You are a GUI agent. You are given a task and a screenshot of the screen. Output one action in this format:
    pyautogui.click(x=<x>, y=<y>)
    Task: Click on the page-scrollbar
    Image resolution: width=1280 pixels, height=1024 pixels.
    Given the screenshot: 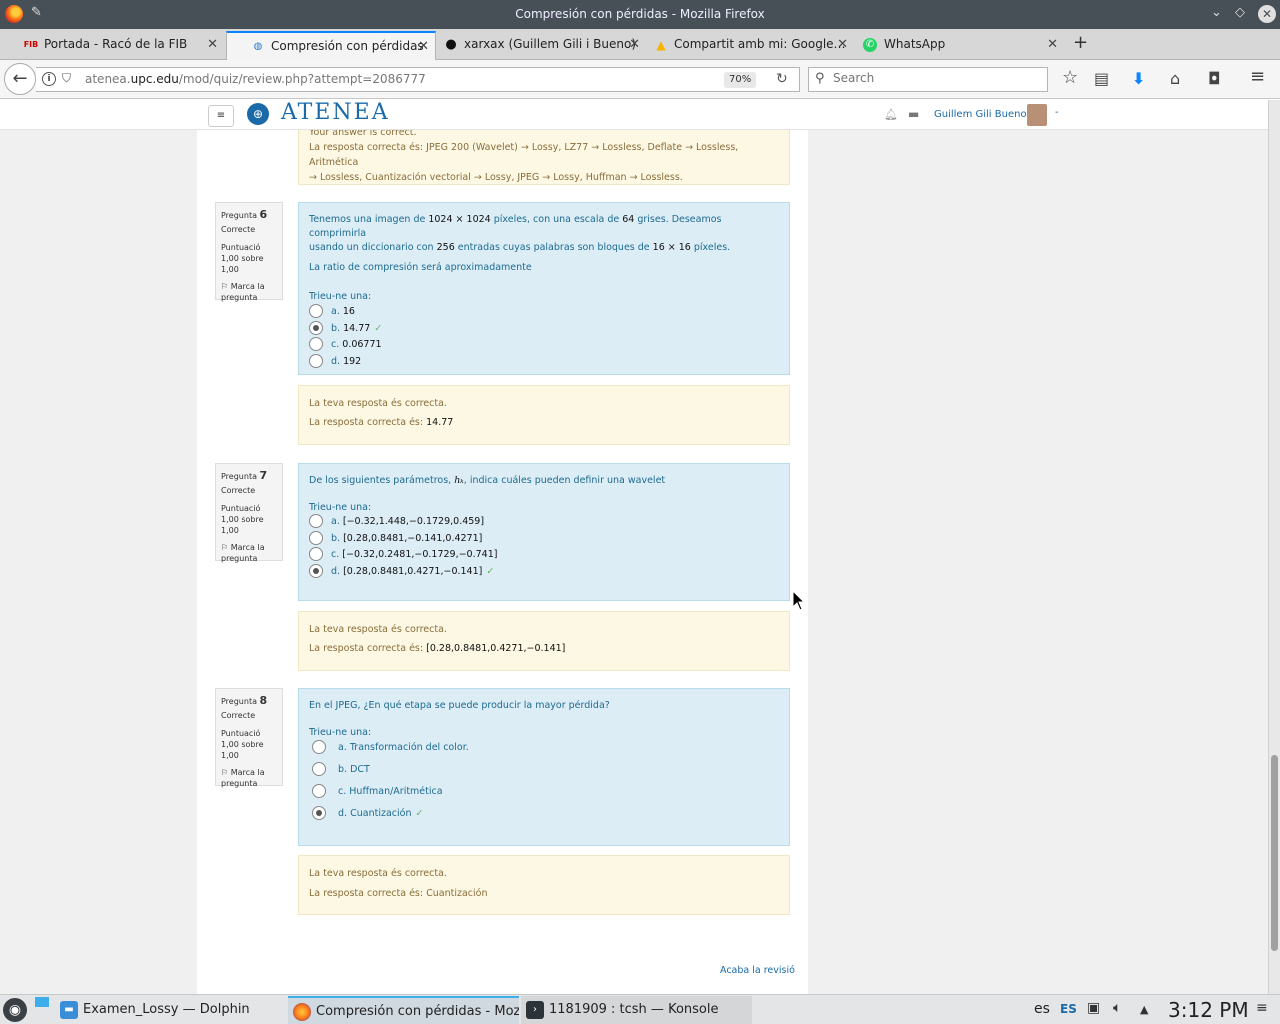 What is the action you would take?
    pyautogui.click(x=1274, y=547)
    